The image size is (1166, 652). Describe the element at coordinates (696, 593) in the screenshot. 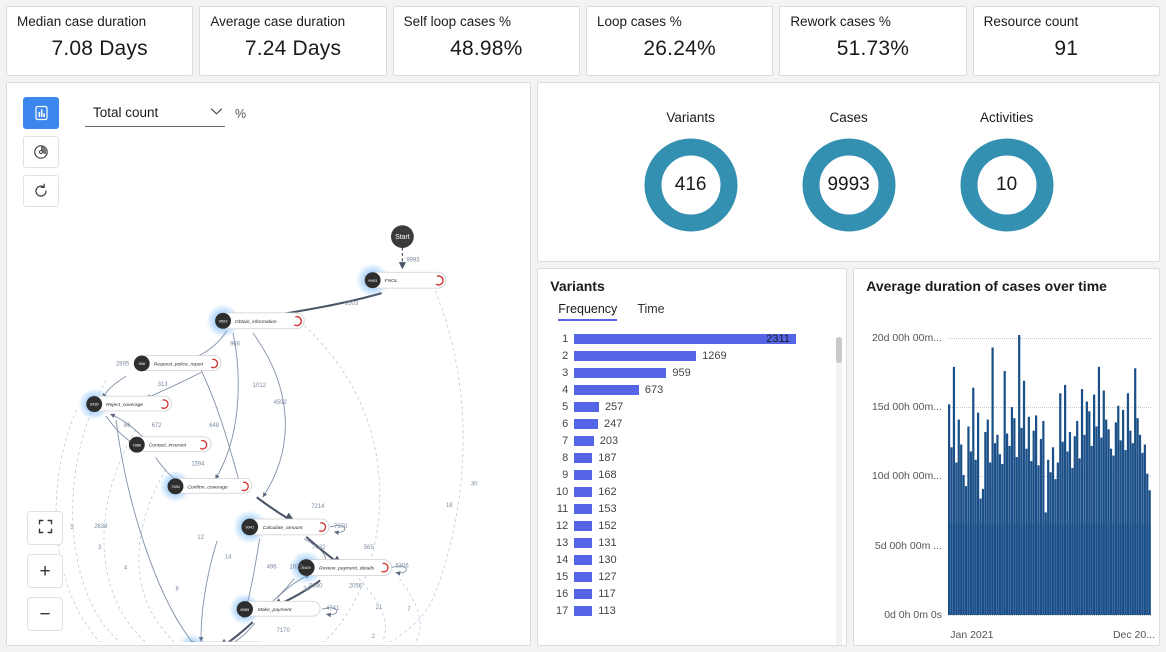

I see `variant-bar-row: 16 117` at that location.